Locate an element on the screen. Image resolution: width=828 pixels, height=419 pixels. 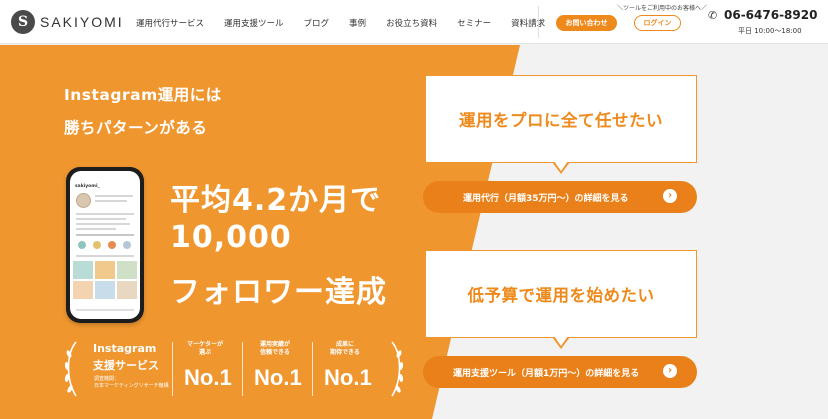
business-hours: 平日 10:00〜18:00 is located at coordinates (770, 31).